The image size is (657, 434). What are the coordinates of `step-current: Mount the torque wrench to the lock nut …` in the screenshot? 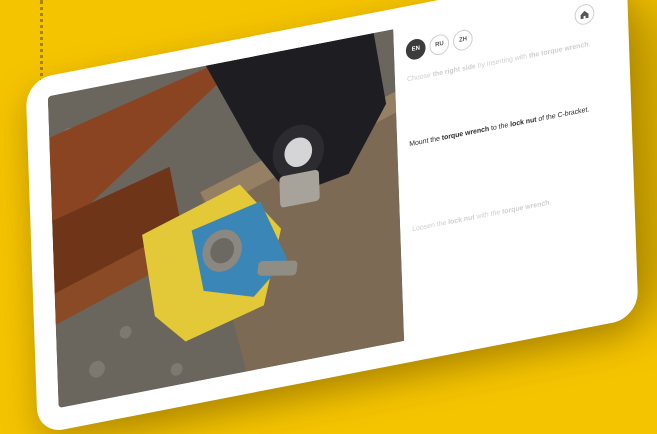 It's located at (499, 127).